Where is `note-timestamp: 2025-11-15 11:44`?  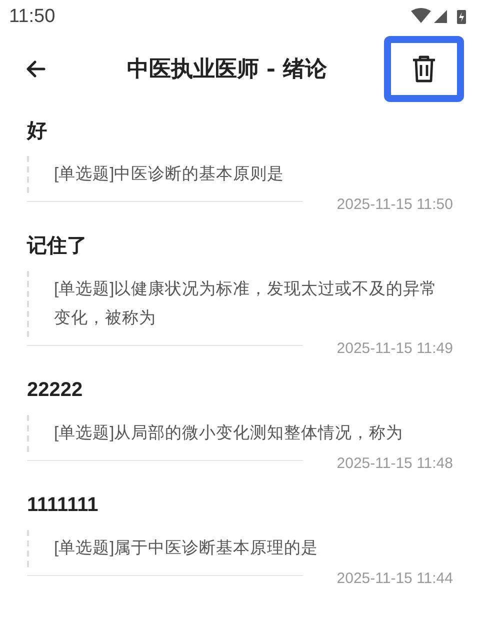 note-timestamp: 2025-11-15 11:44 is located at coordinates (394, 579).